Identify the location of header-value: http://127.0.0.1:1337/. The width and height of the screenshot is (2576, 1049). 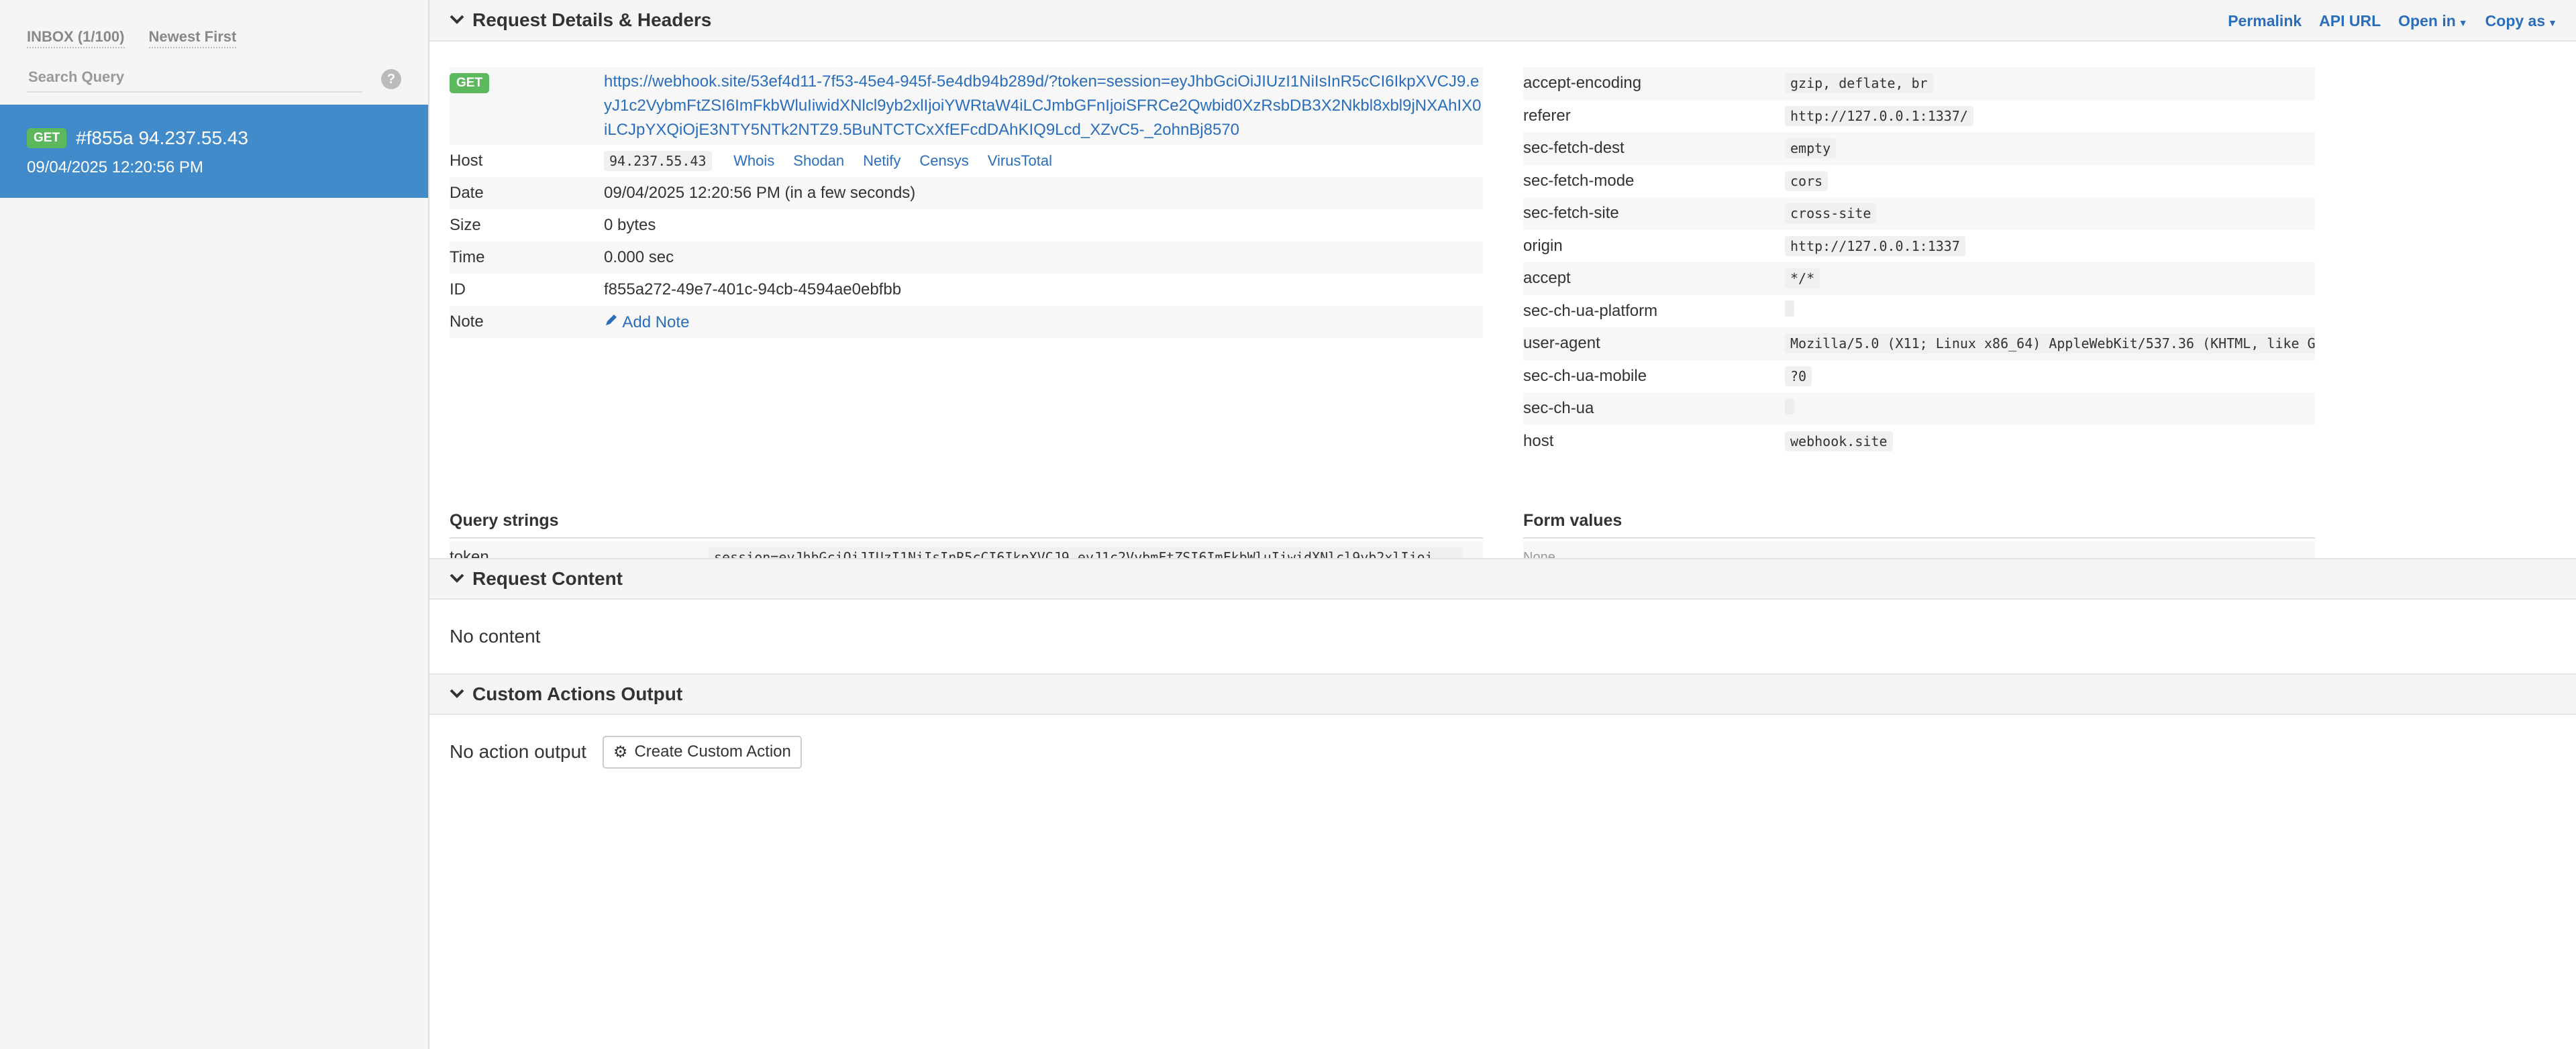
(1879, 115).